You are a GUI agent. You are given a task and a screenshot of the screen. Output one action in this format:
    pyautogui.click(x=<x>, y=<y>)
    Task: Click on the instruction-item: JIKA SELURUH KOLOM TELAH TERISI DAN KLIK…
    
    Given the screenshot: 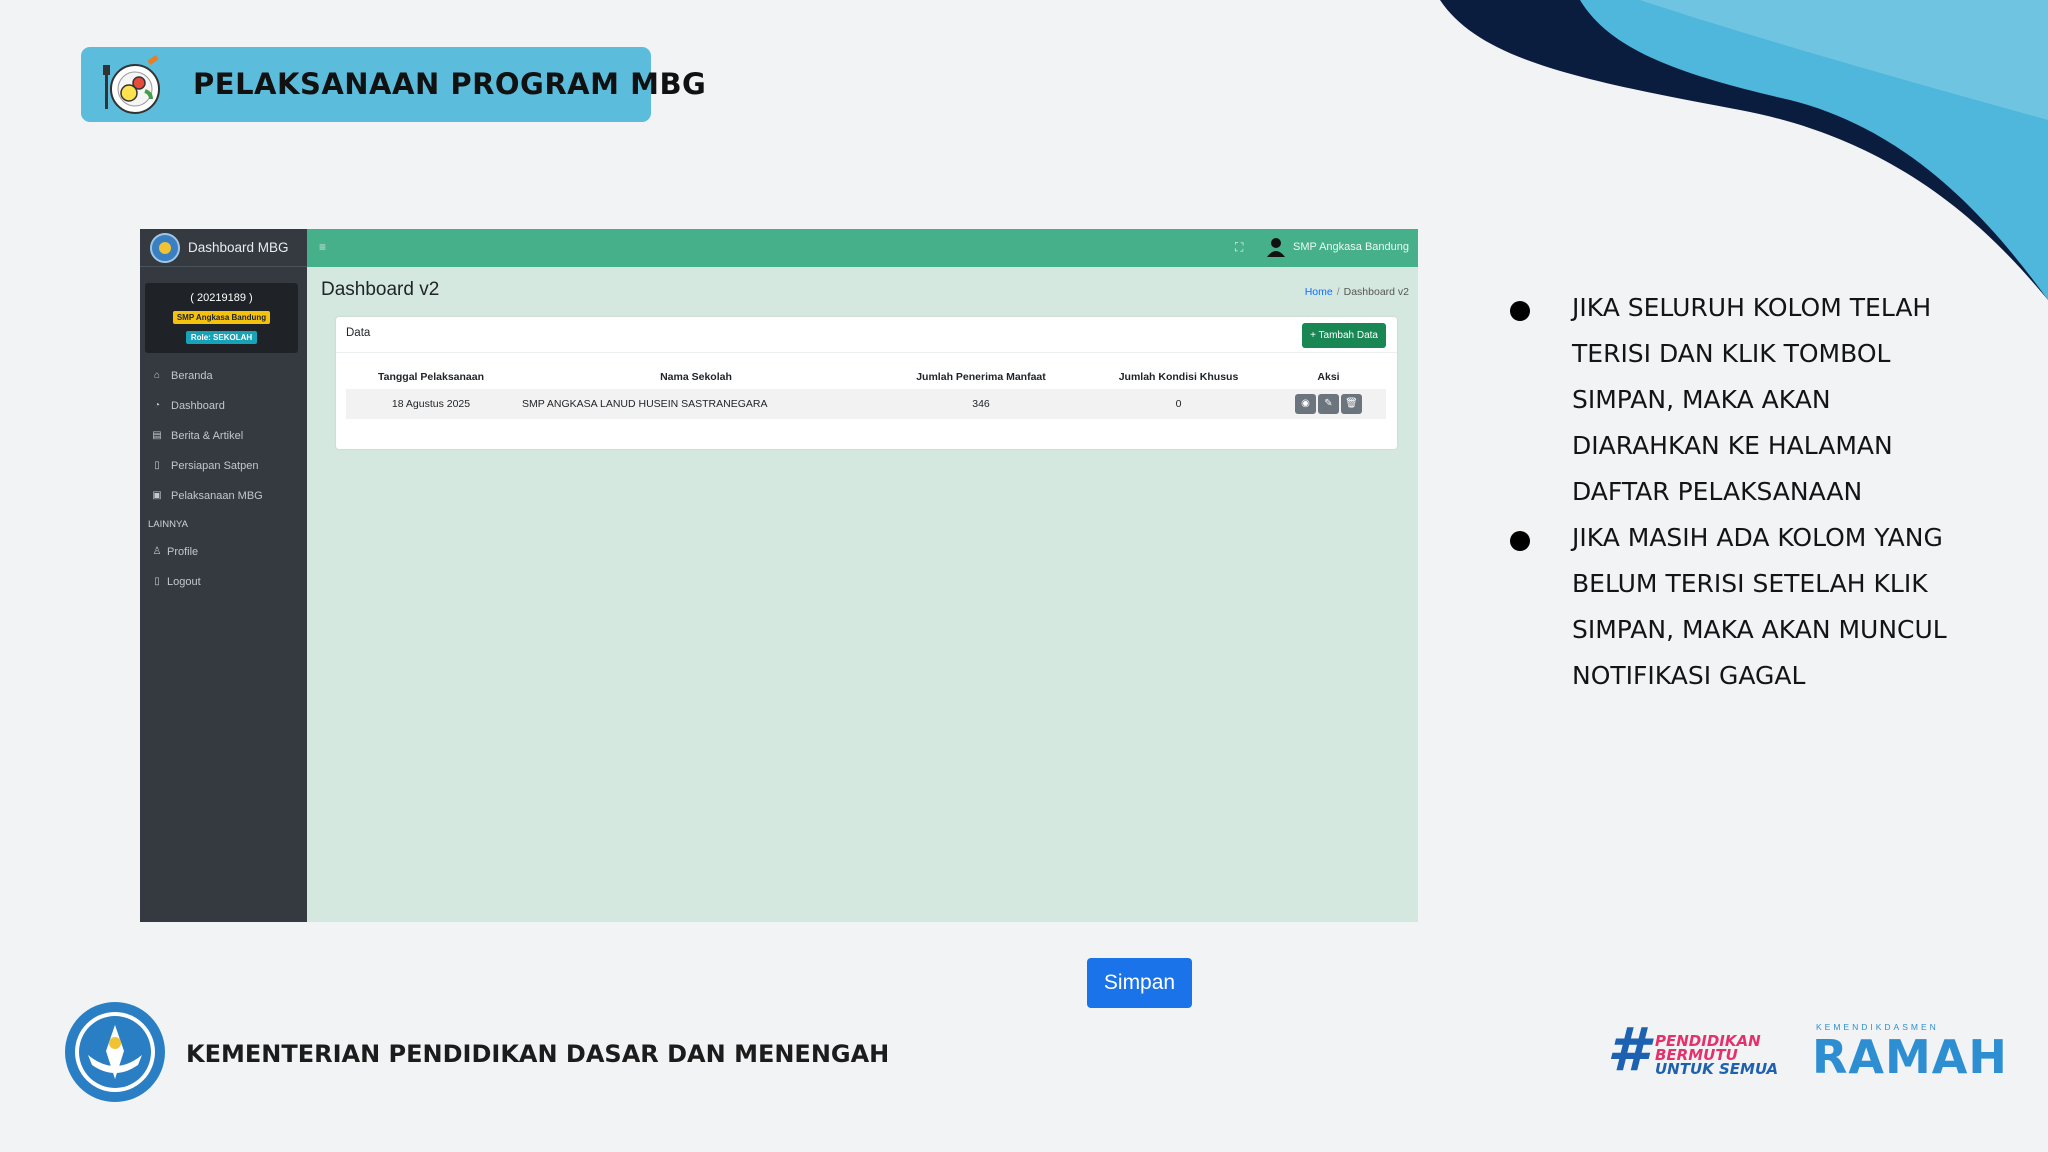 What is the action you would take?
    pyautogui.click(x=1743, y=400)
    